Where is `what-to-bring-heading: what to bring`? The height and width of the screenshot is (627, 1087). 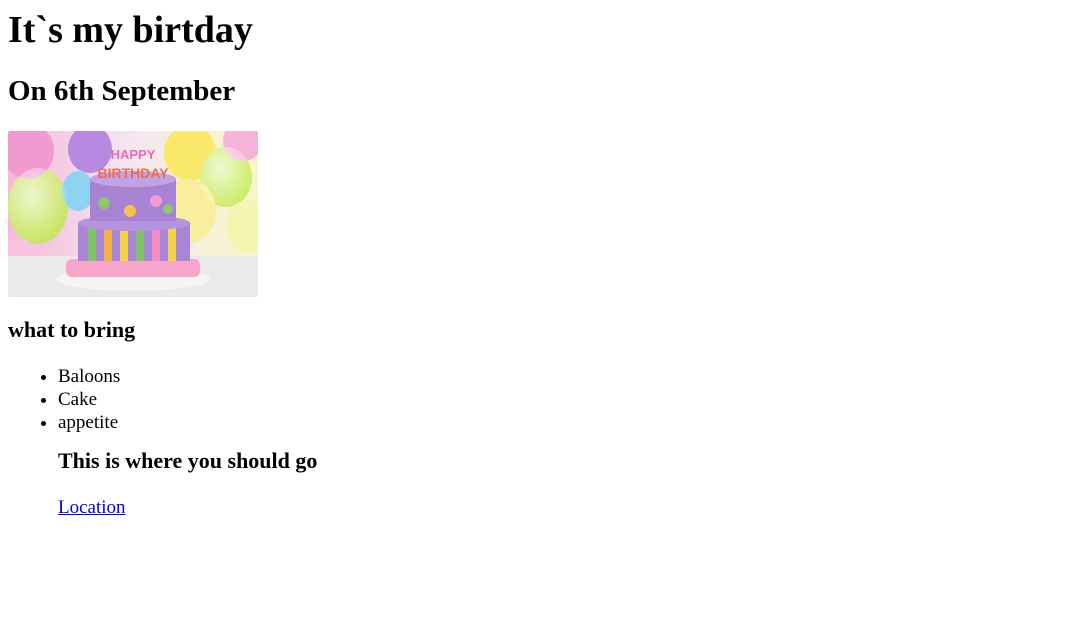 what-to-bring-heading: what to bring is located at coordinates (72, 329).